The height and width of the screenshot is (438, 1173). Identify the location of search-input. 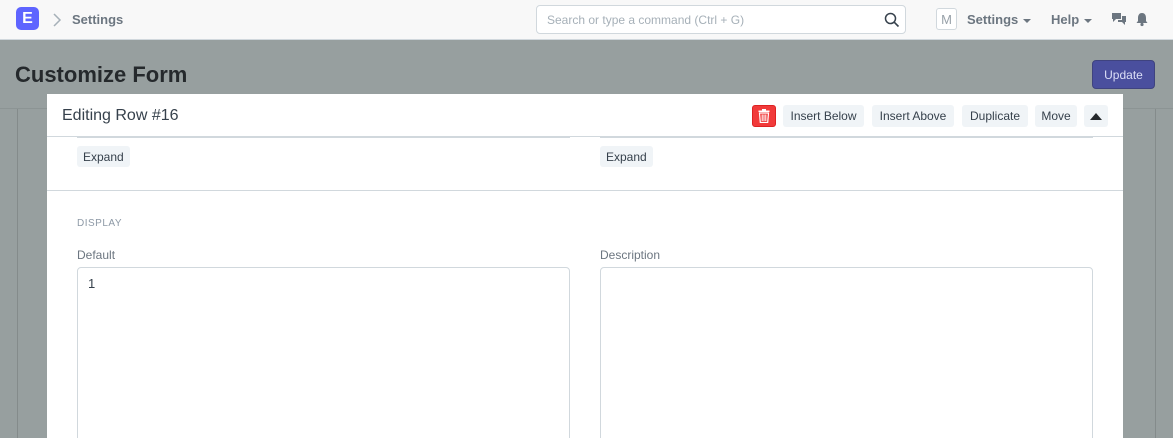
(702, 19).